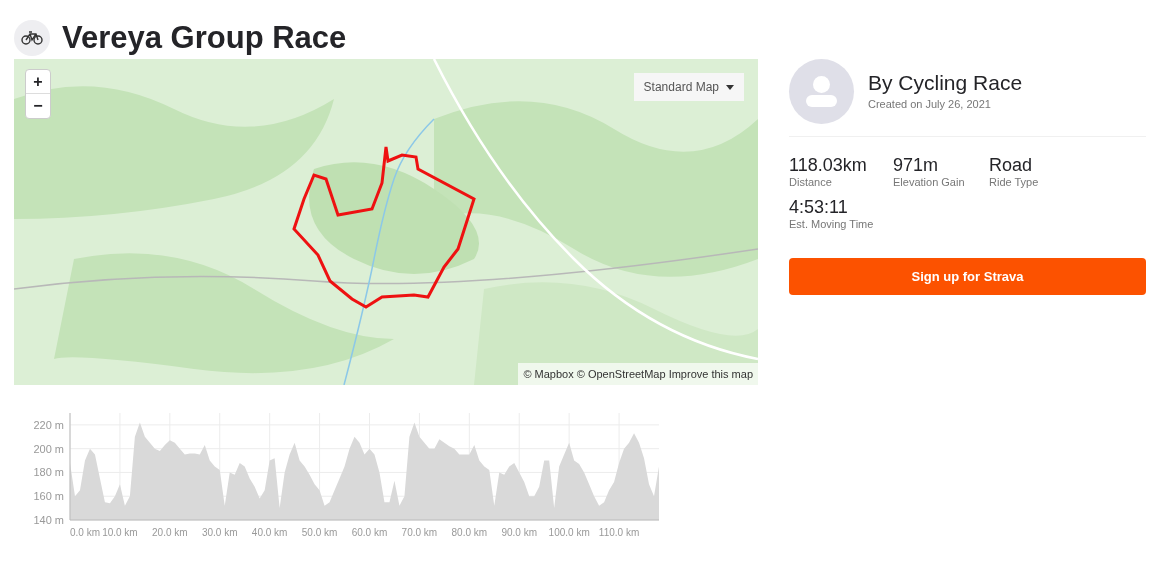 This screenshot has width=1161, height=576. What do you see at coordinates (638, 373) in the screenshot?
I see `map-attribution: © Mapbox © OpenStreetMap Improve this map` at bounding box center [638, 373].